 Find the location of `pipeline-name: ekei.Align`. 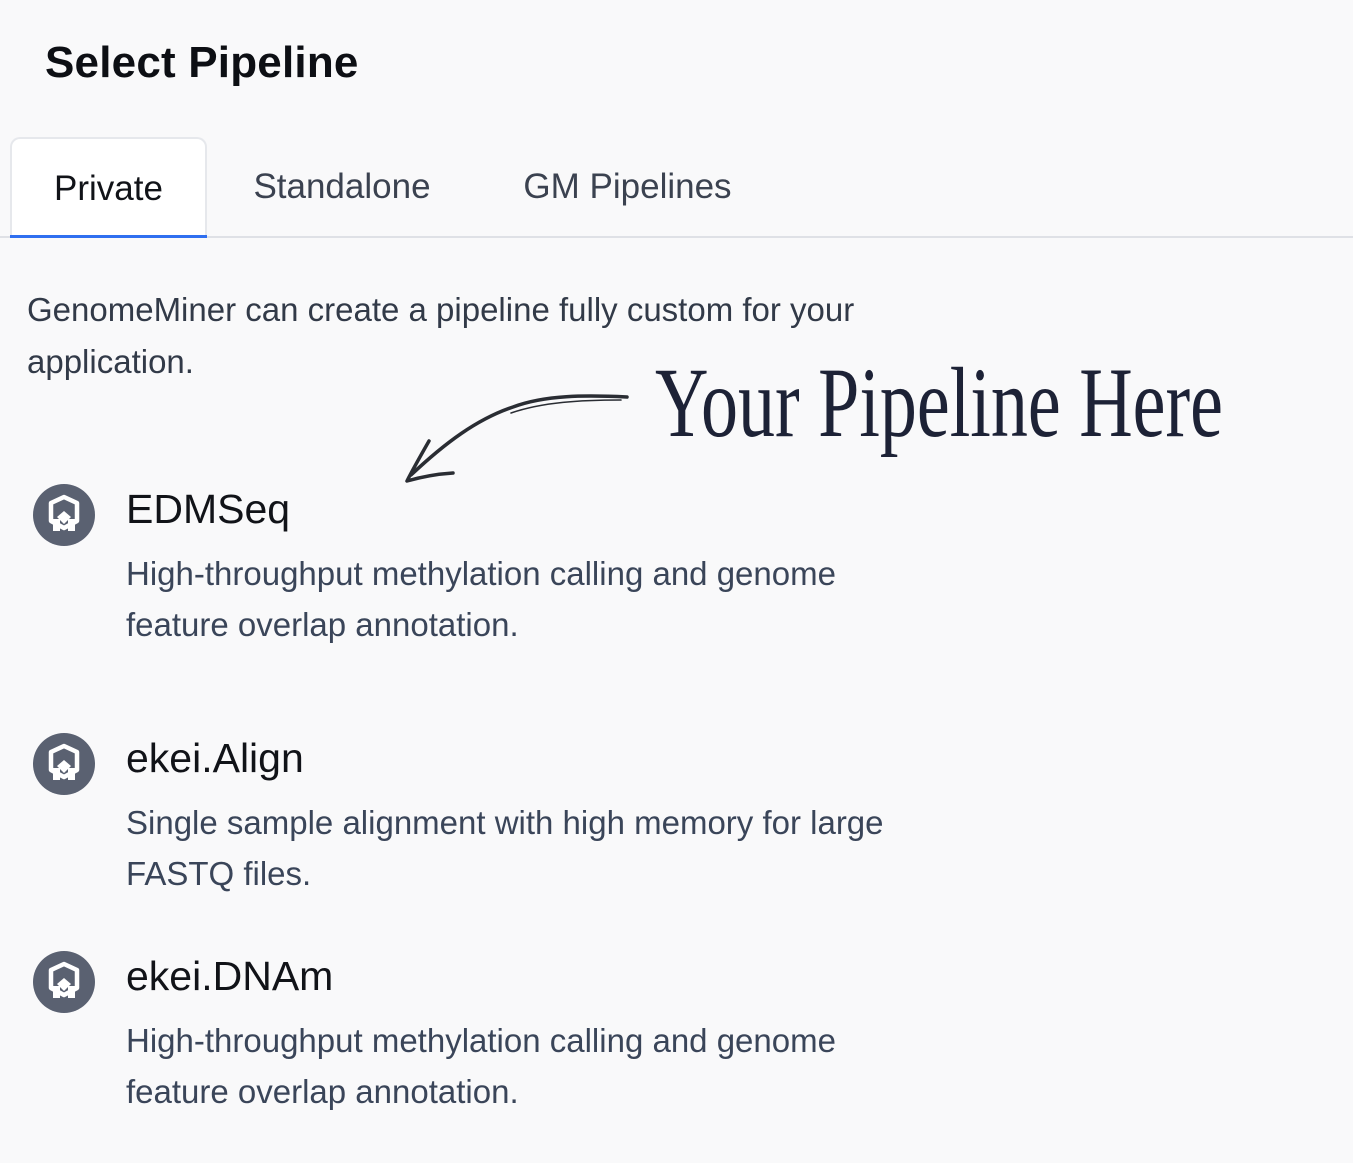

pipeline-name: ekei.Align is located at coordinates (215, 758).